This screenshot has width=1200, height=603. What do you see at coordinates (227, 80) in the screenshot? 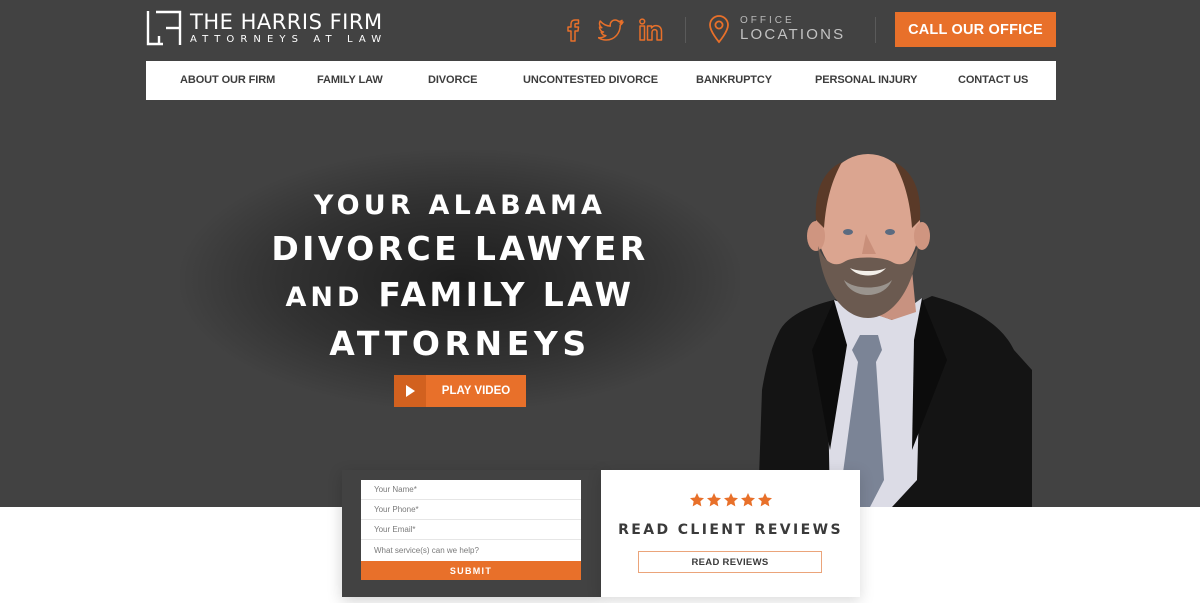
I see `nav-item-about-our-firm: ABOUT OUR FIRM` at bounding box center [227, 80].